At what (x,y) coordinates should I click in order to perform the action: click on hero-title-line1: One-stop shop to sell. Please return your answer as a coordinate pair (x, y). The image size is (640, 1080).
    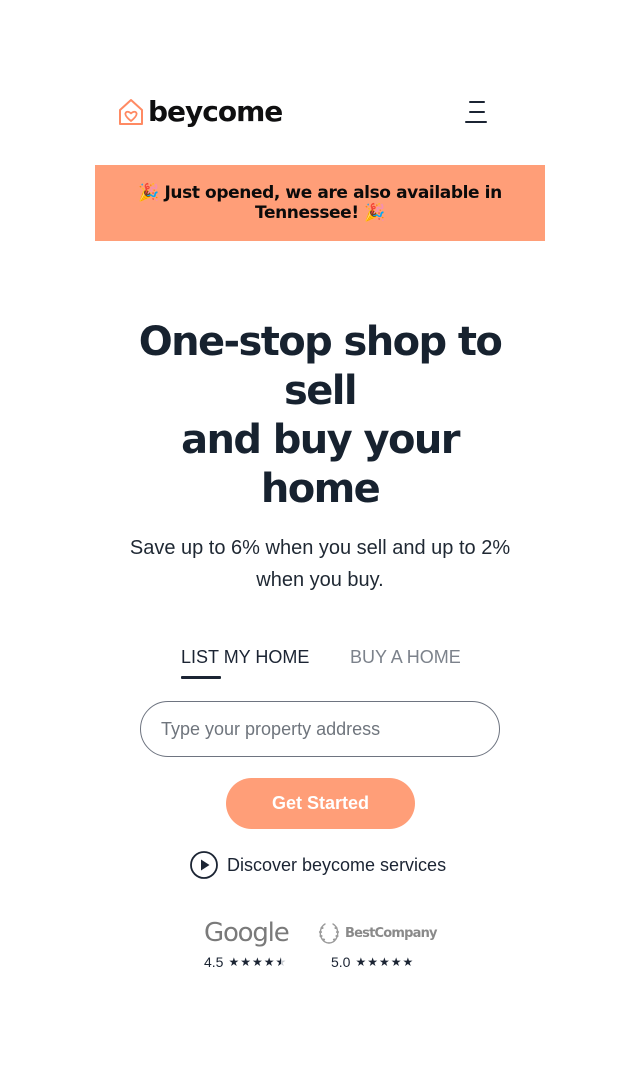
    Looking at the image, I should click on (320, 366).